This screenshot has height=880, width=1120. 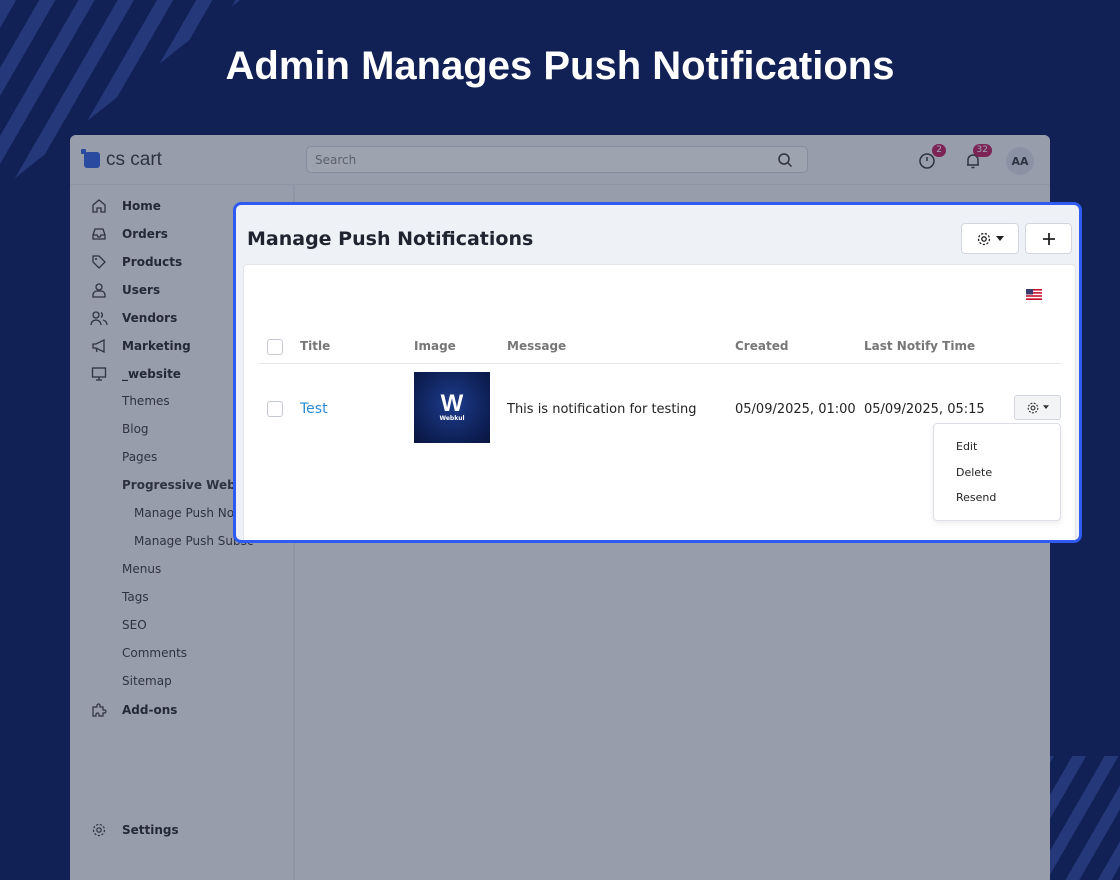 What do you see at coordinates (536, 346) in the screenshot?
I see `column-header-message: Message` at bounding box center [536, 346].